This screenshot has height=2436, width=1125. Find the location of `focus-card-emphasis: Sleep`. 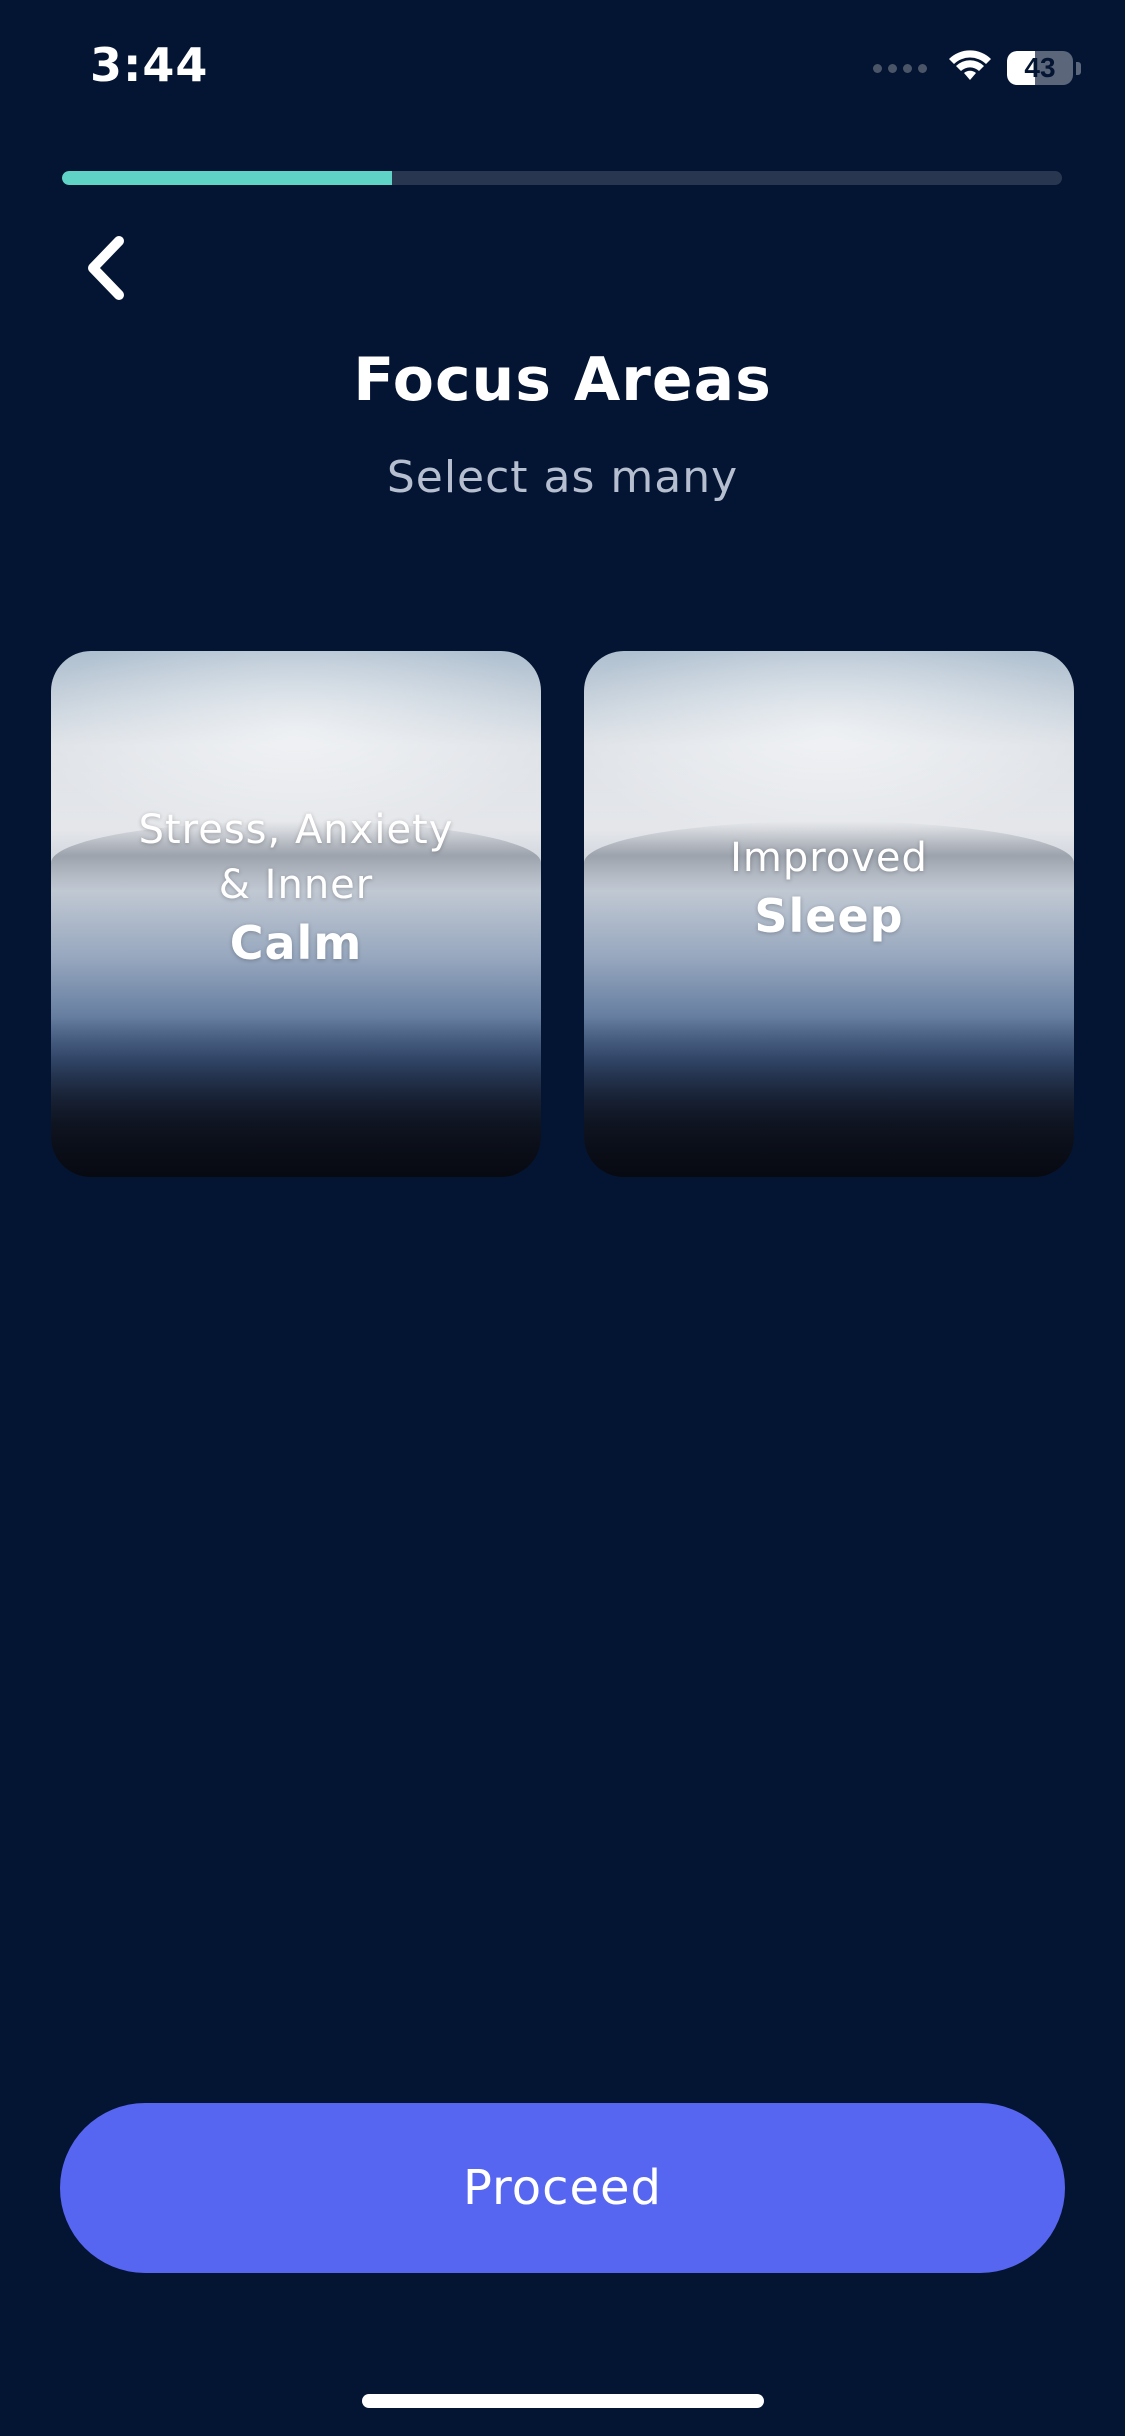

focus-card-emphasis: Sleep is located at coordinates (829, 915).